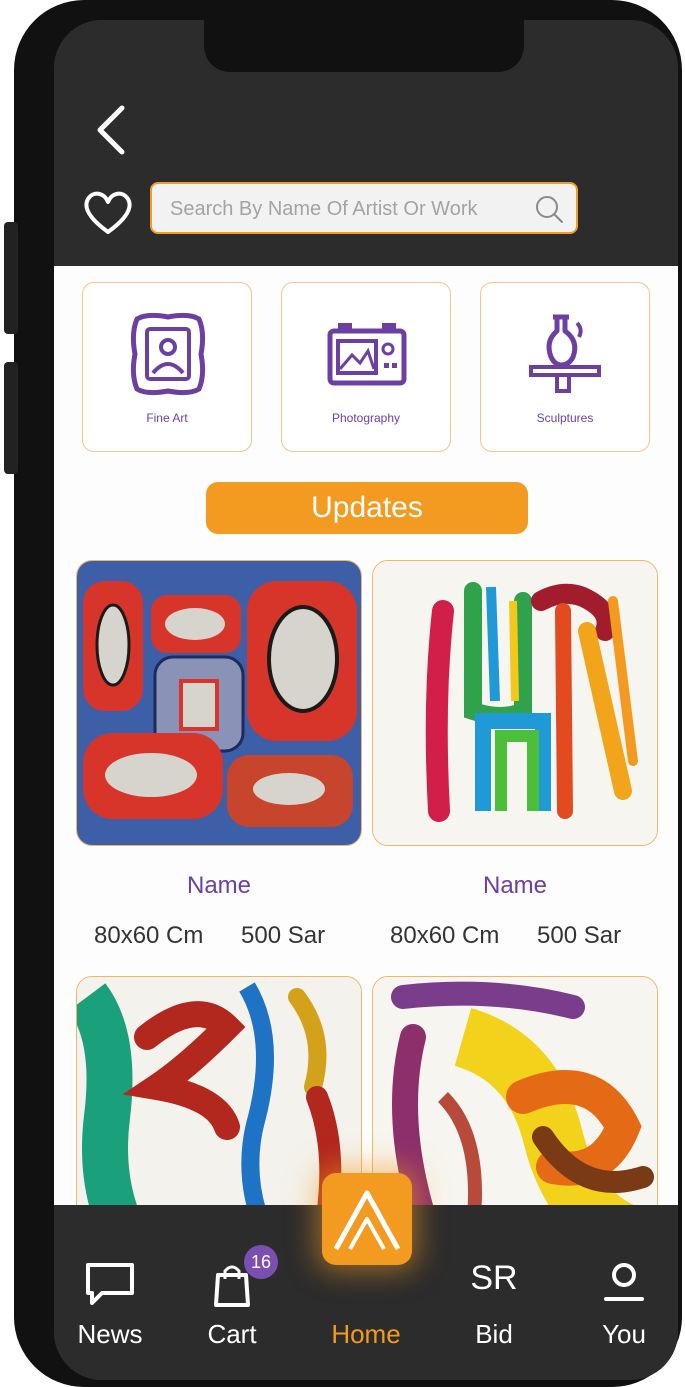  I want to click on tab-you: You, so click(624, 1292).